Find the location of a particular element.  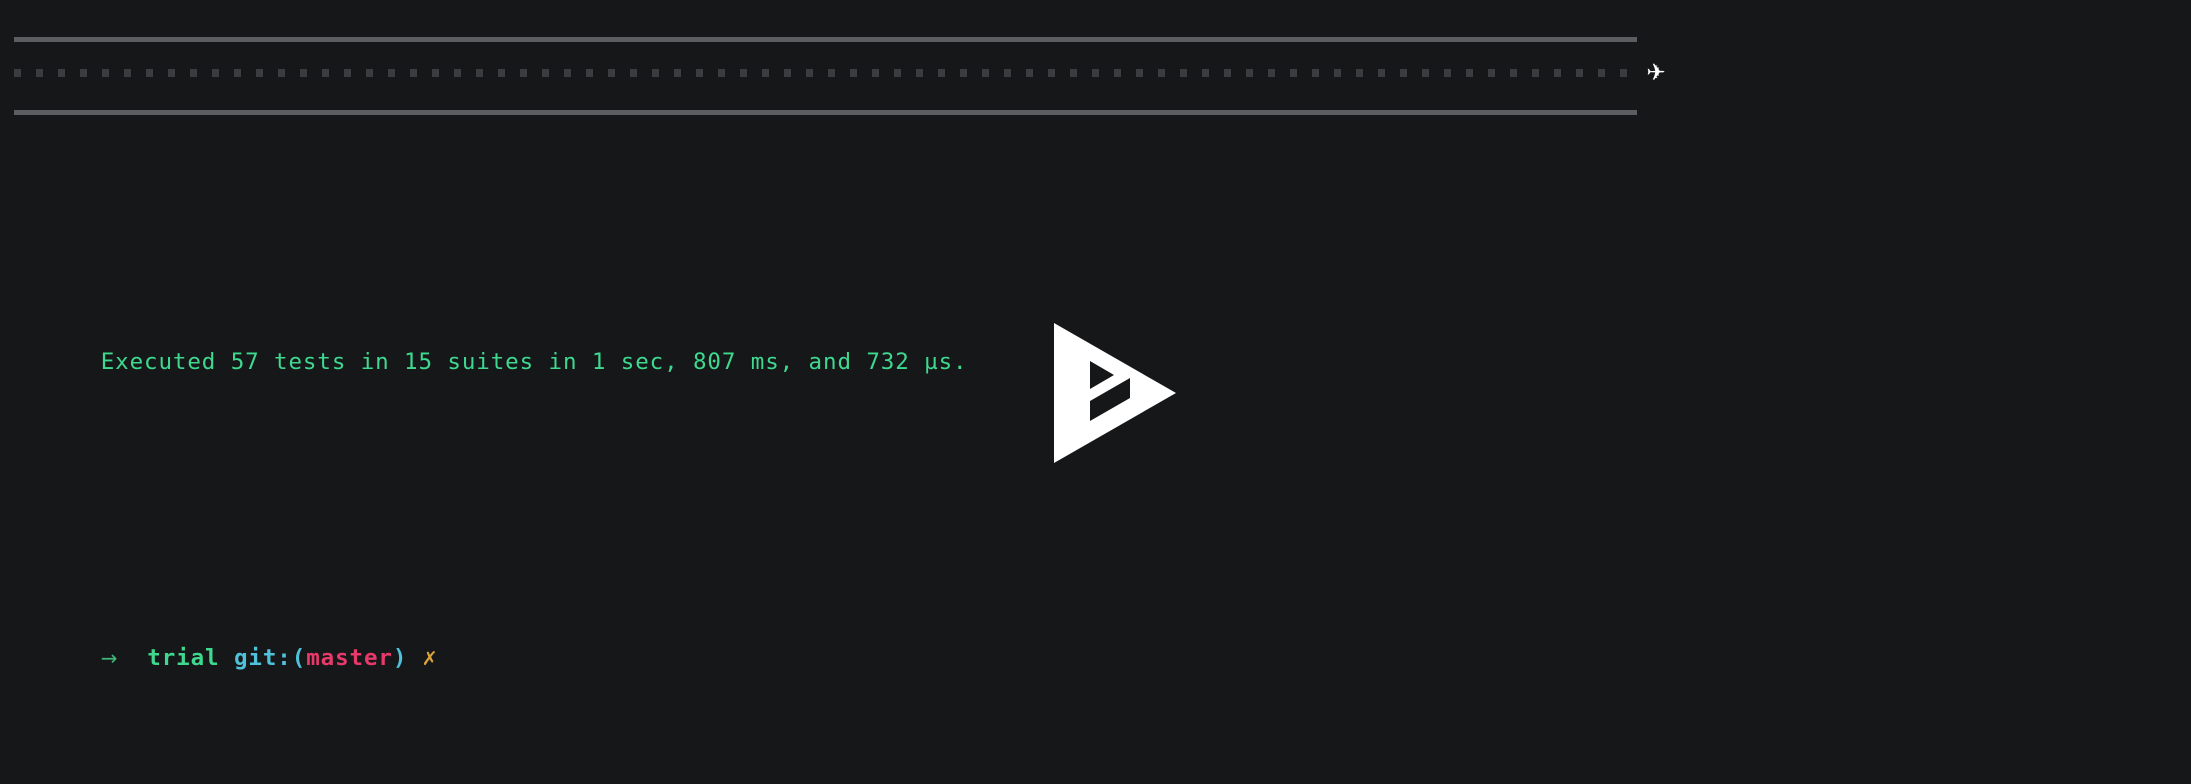

runway-progress-bar: ✈ is located at coordinates (840, 74).